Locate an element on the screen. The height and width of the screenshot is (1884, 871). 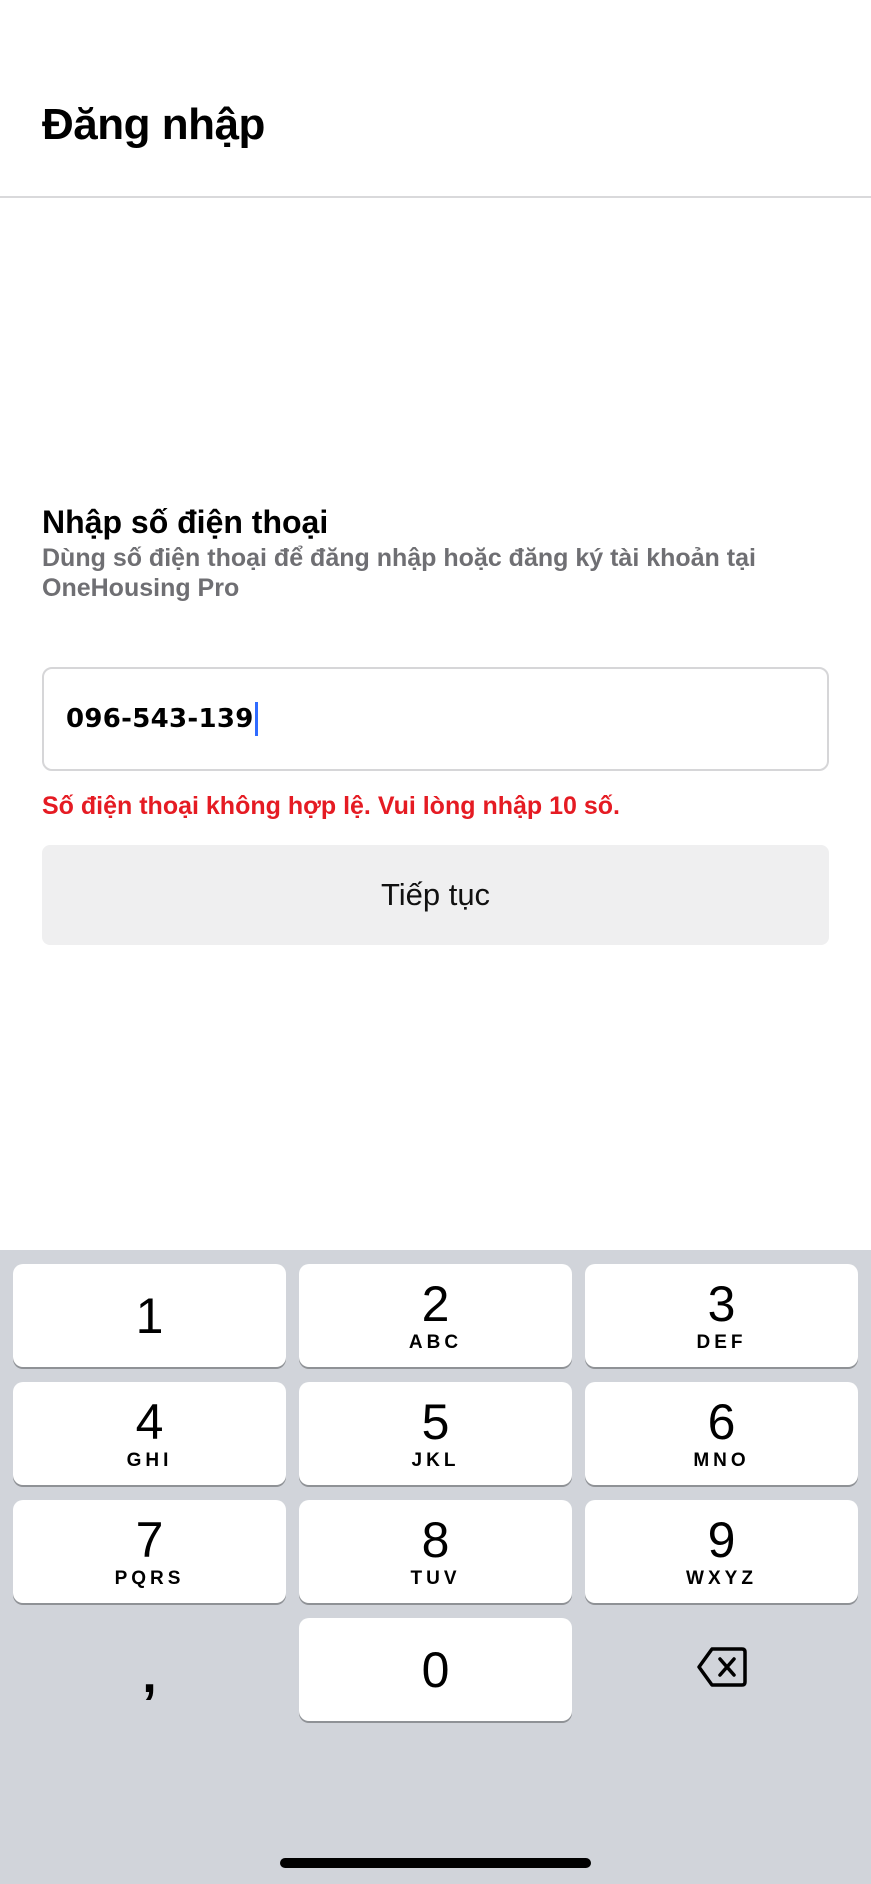
comma-label: , is located at coordinates (149, 1674).